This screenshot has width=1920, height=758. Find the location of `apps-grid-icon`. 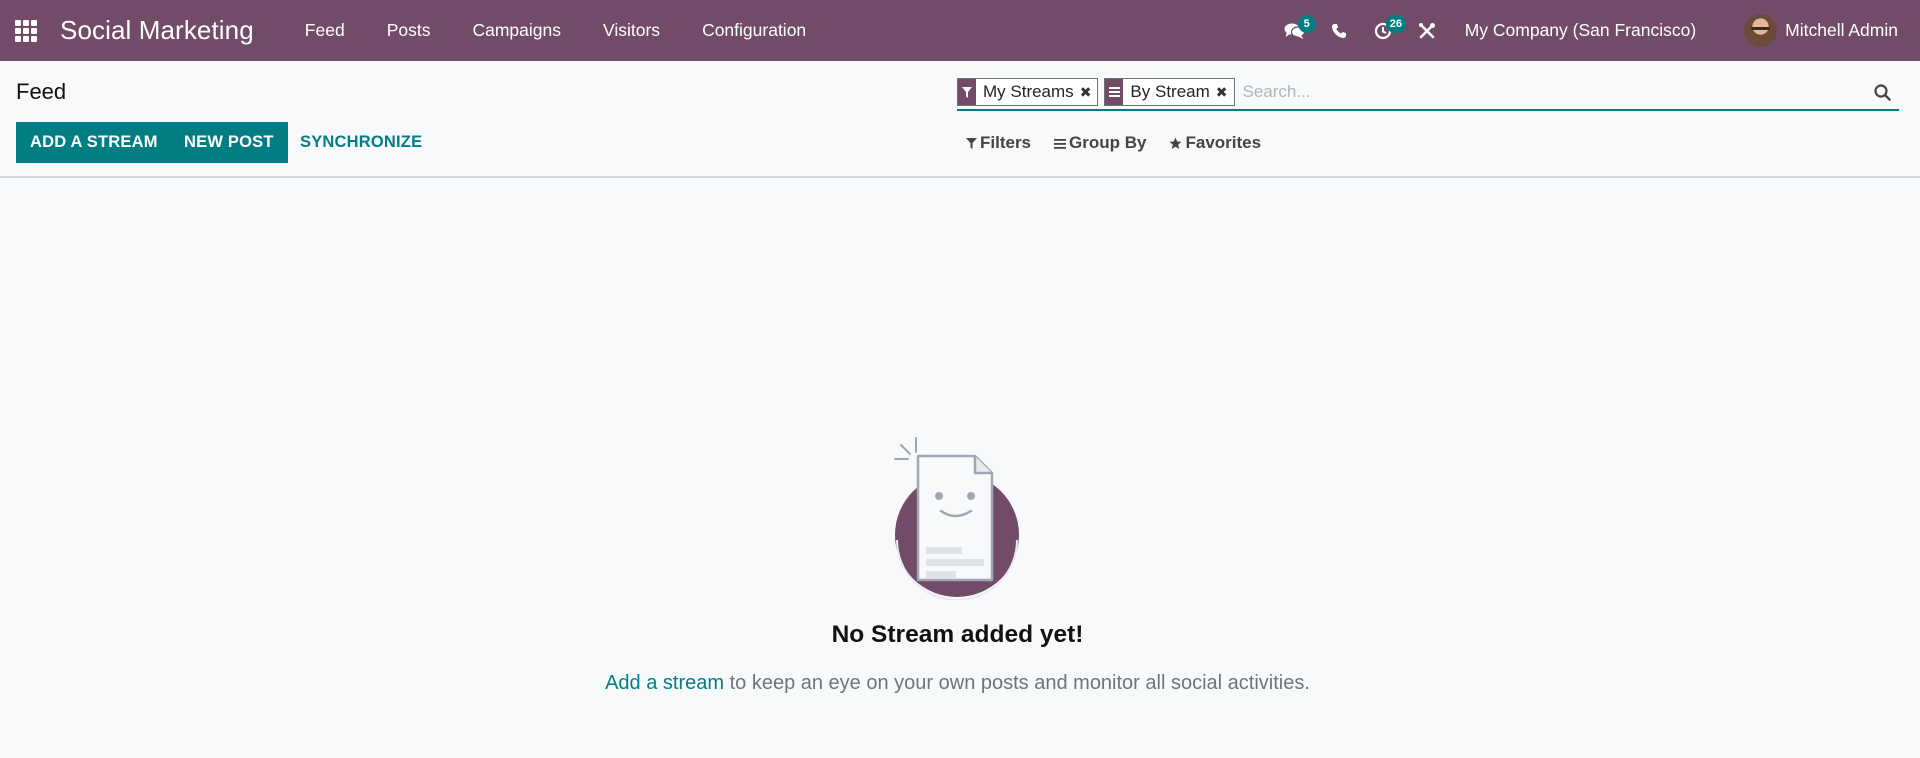

apps-grid-icon is located at coordinates (26, 30).